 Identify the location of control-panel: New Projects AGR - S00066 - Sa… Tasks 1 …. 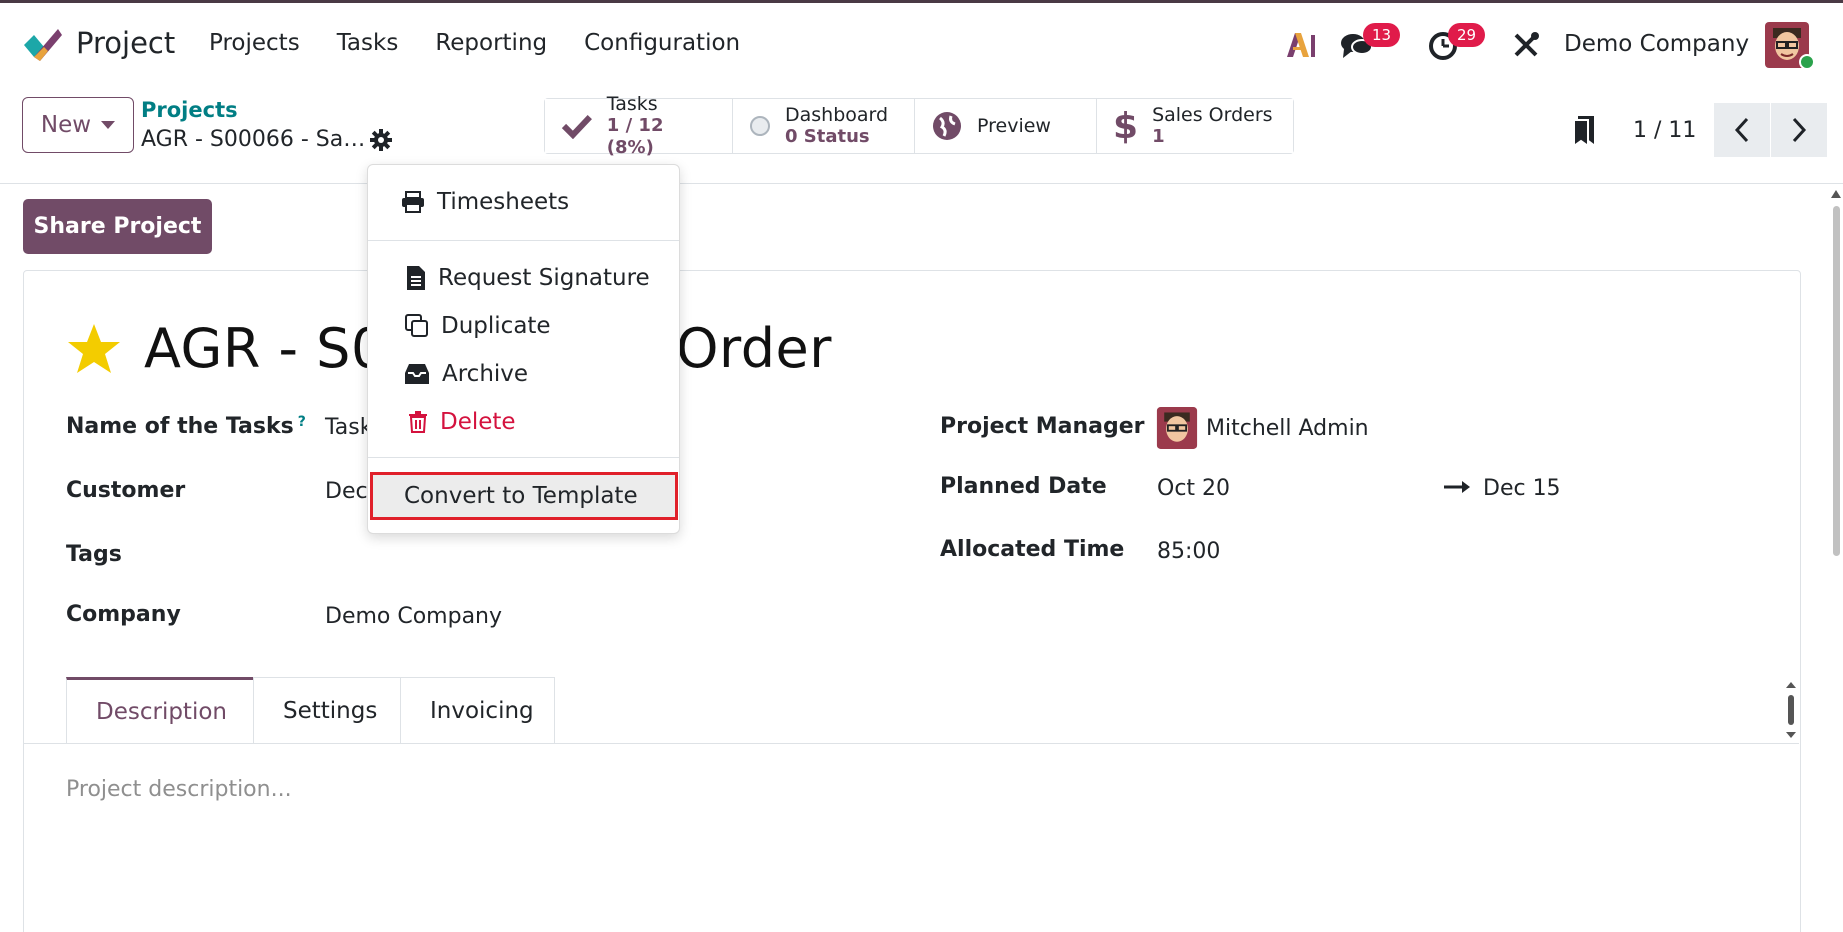
(921, 135).